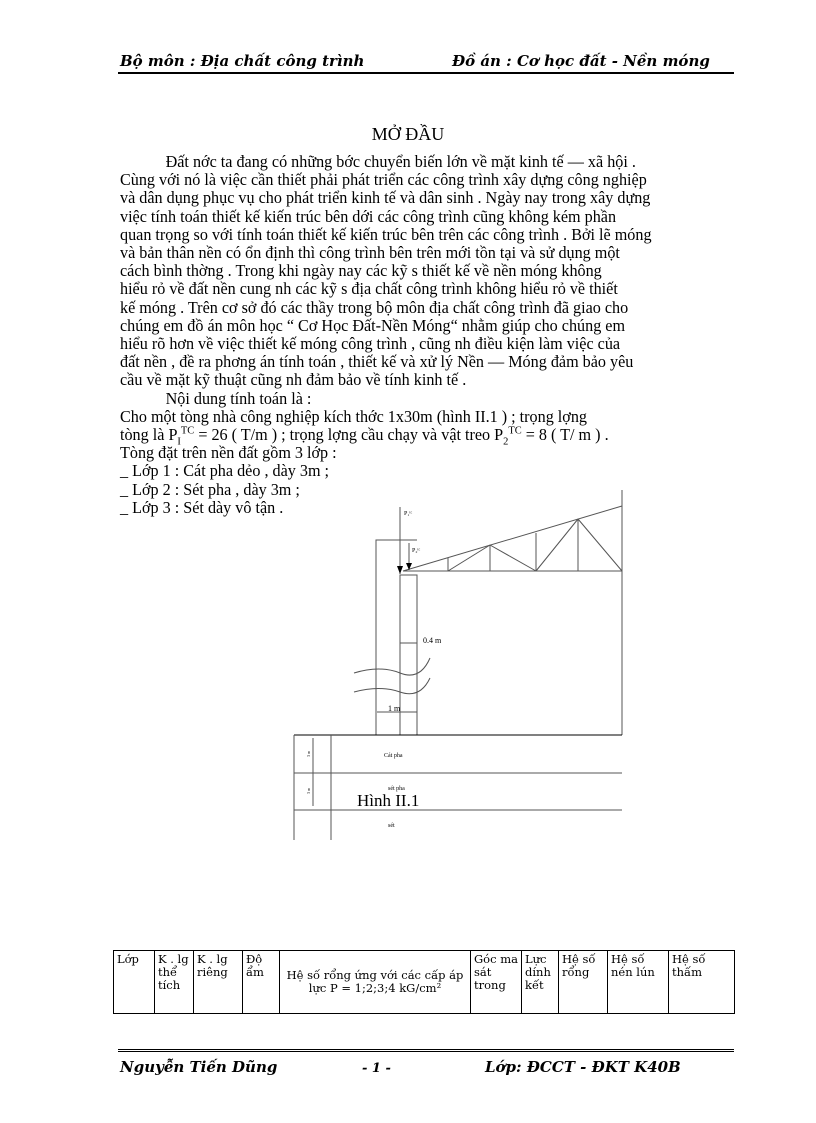 The height and width of the screenshot is (1123, 816). What do you see at coordinates (432, 640) in the screenshot?
I see `dim-wall-label: 0.4 m` at bounding box center [432, 640].